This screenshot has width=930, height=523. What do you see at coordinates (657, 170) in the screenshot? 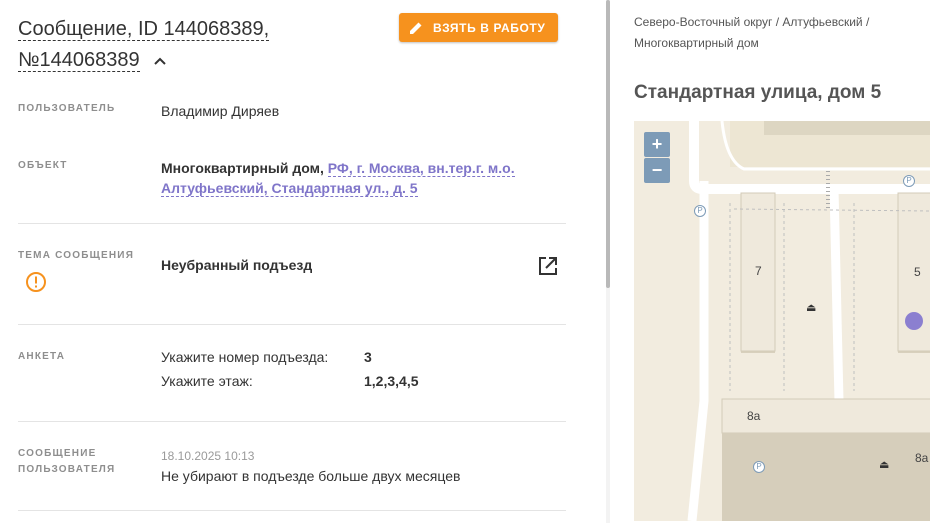
I see `zoom-out-button: −` at bounding box center [657, 170].